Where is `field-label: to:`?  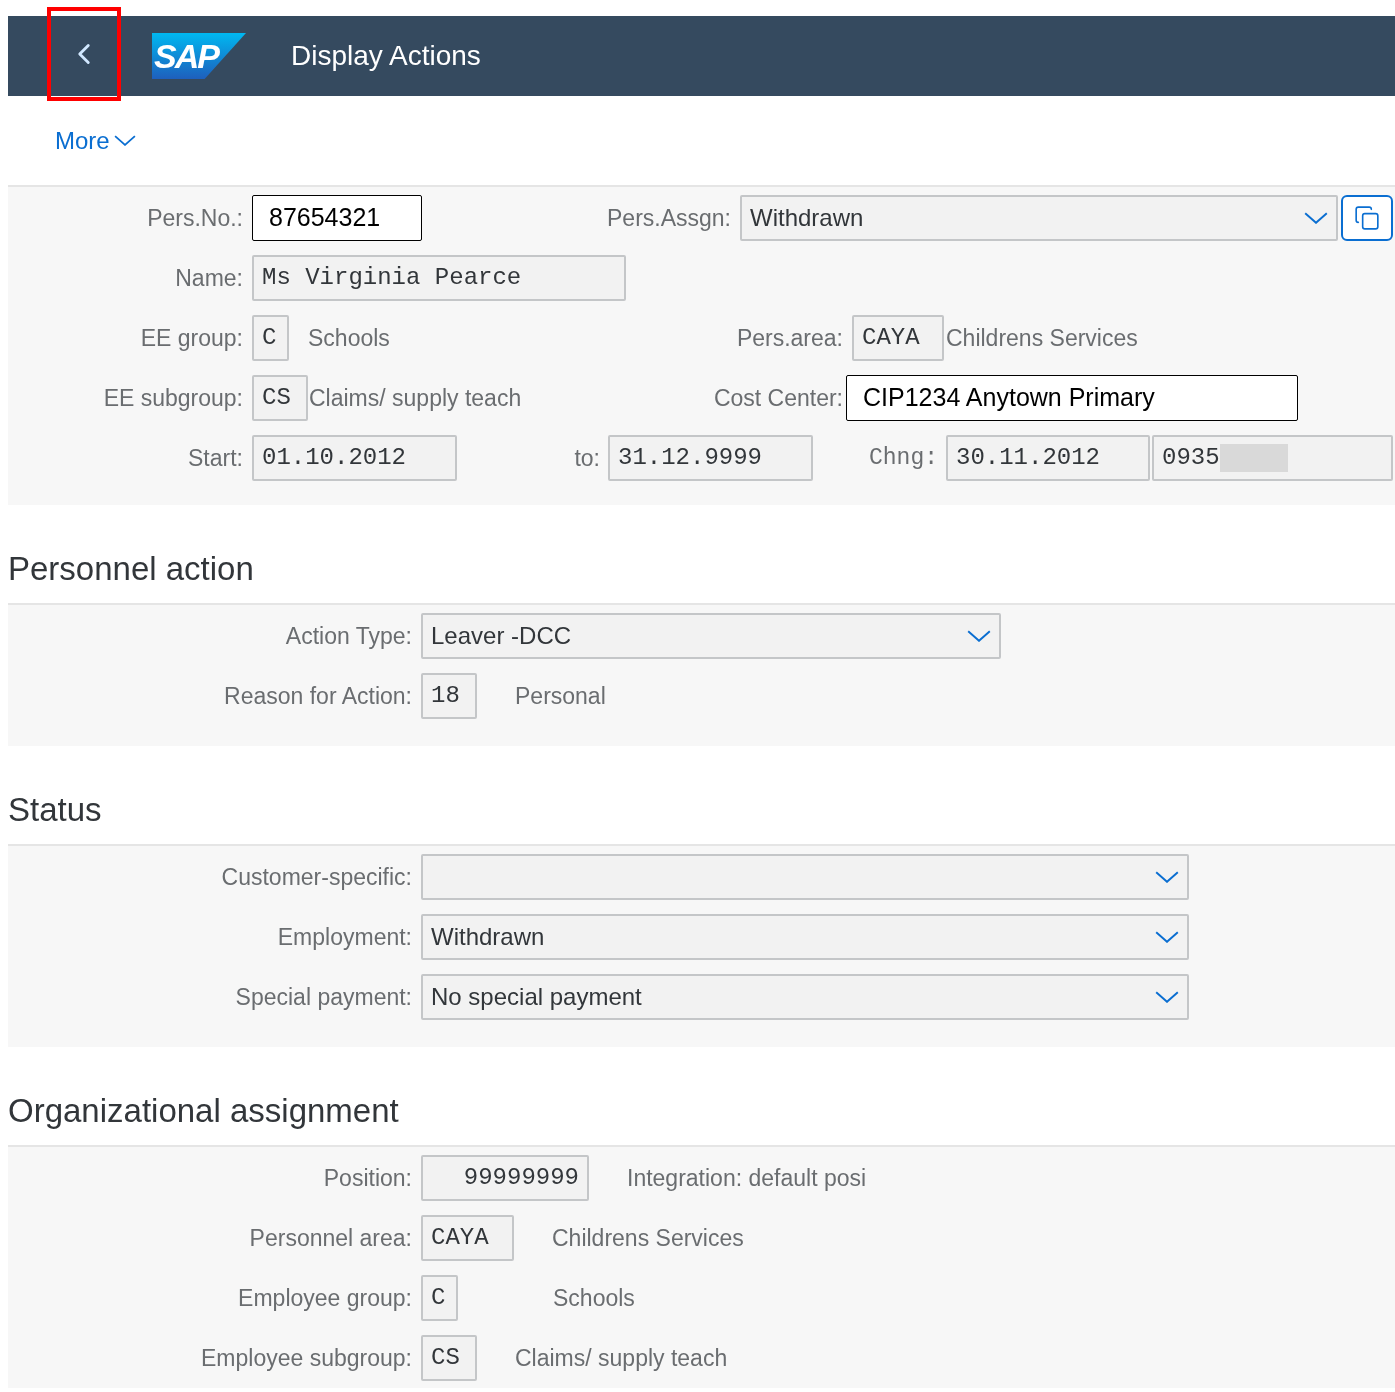 field-label: to: is located at coordinates (586, 458).